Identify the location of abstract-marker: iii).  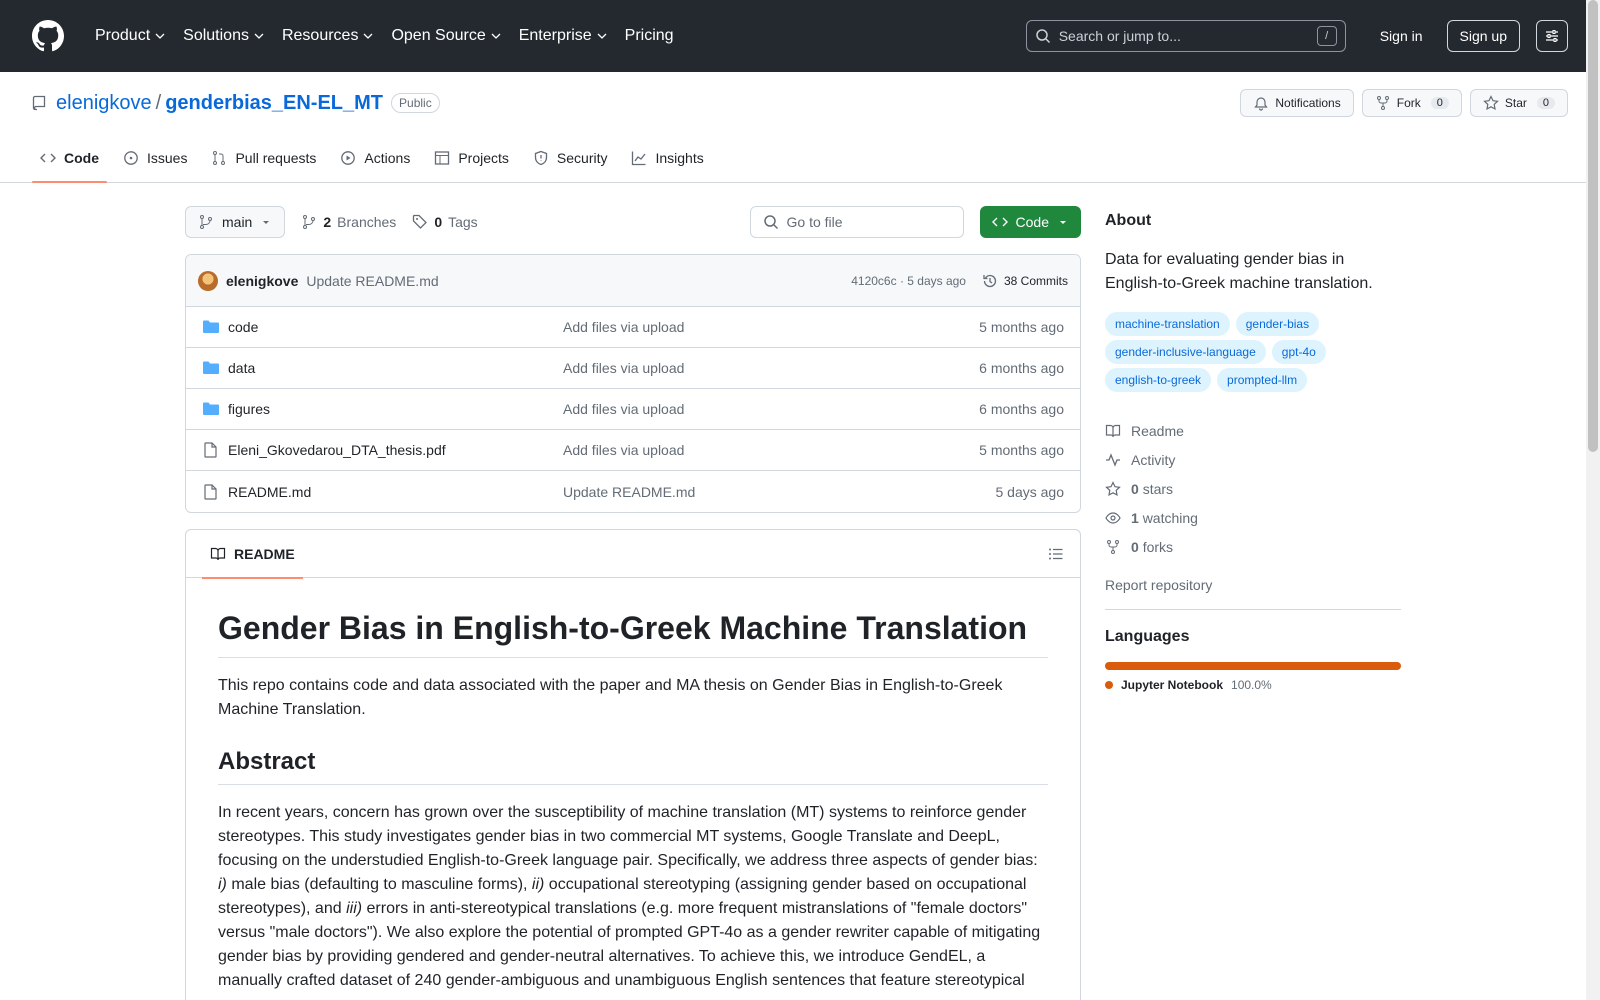
(354, 908).